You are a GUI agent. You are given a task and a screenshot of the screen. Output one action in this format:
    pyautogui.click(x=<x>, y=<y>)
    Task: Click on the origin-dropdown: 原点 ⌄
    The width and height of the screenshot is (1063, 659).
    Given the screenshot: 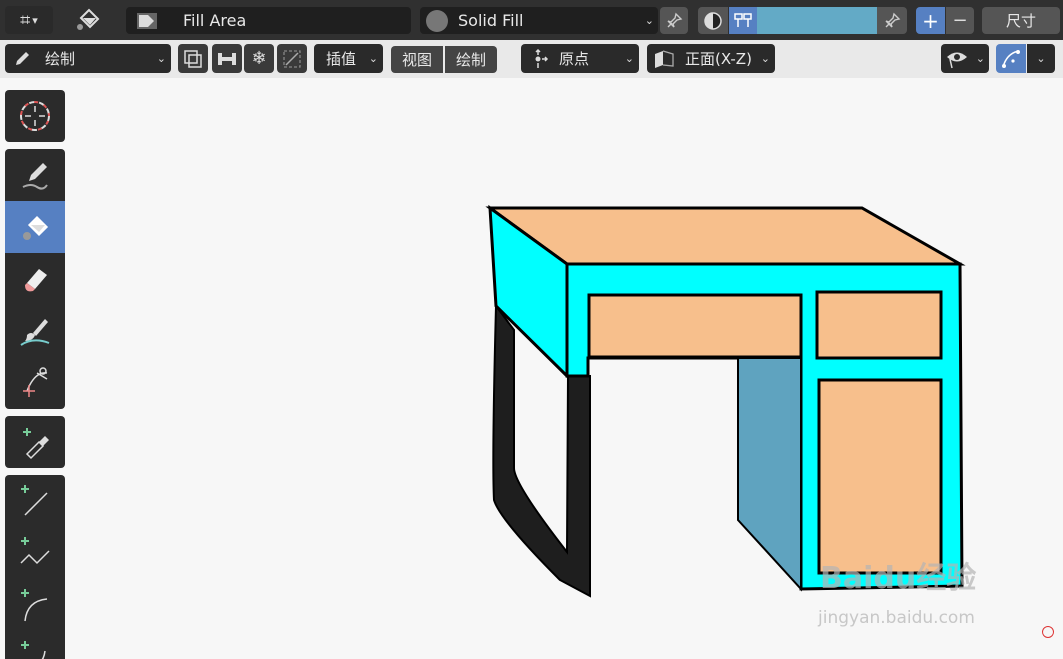 What is the action you would take?
    pyautogui.click(x=580, y=58)
    